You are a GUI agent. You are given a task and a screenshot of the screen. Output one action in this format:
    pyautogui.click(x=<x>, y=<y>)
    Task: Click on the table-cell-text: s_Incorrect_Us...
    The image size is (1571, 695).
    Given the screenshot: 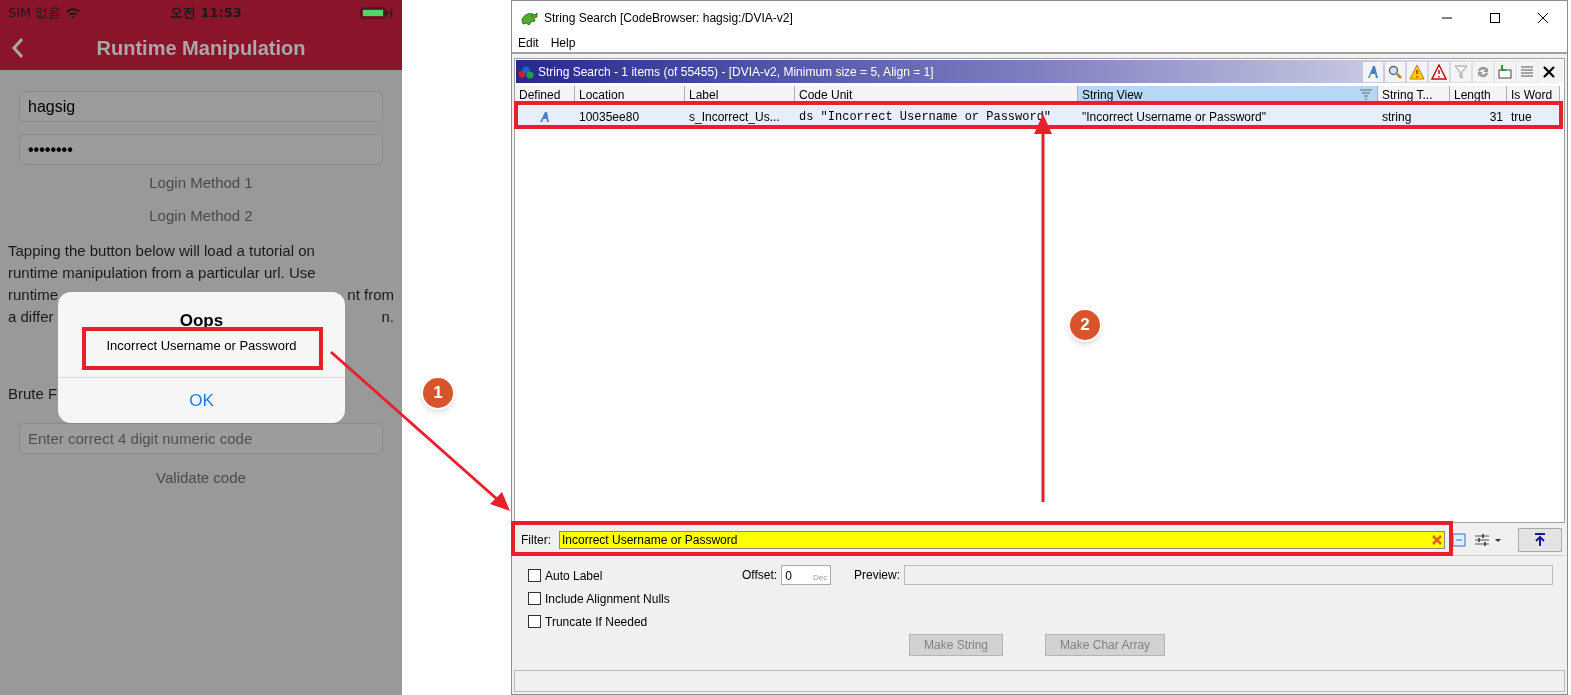 What is the action you would take?
    pyautogui.click(x=734, y=117)
    